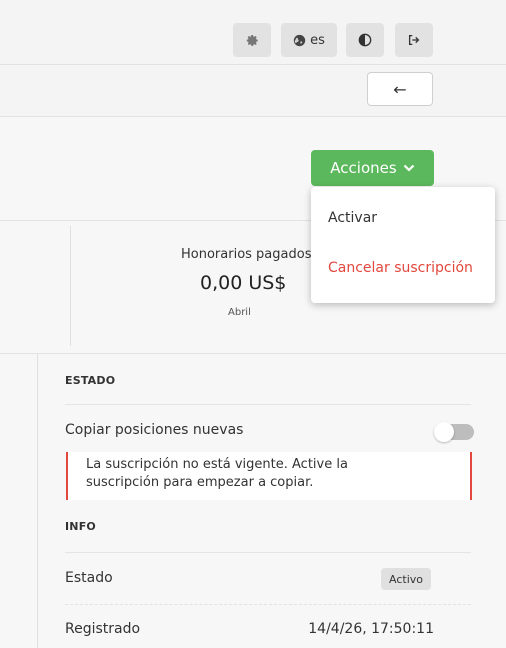 This screenshot has width=506, height=648. What do you see at coordinates (89, 578) in the screenshot?
I see `status-label: Estado` at bounding box center [89, 578].